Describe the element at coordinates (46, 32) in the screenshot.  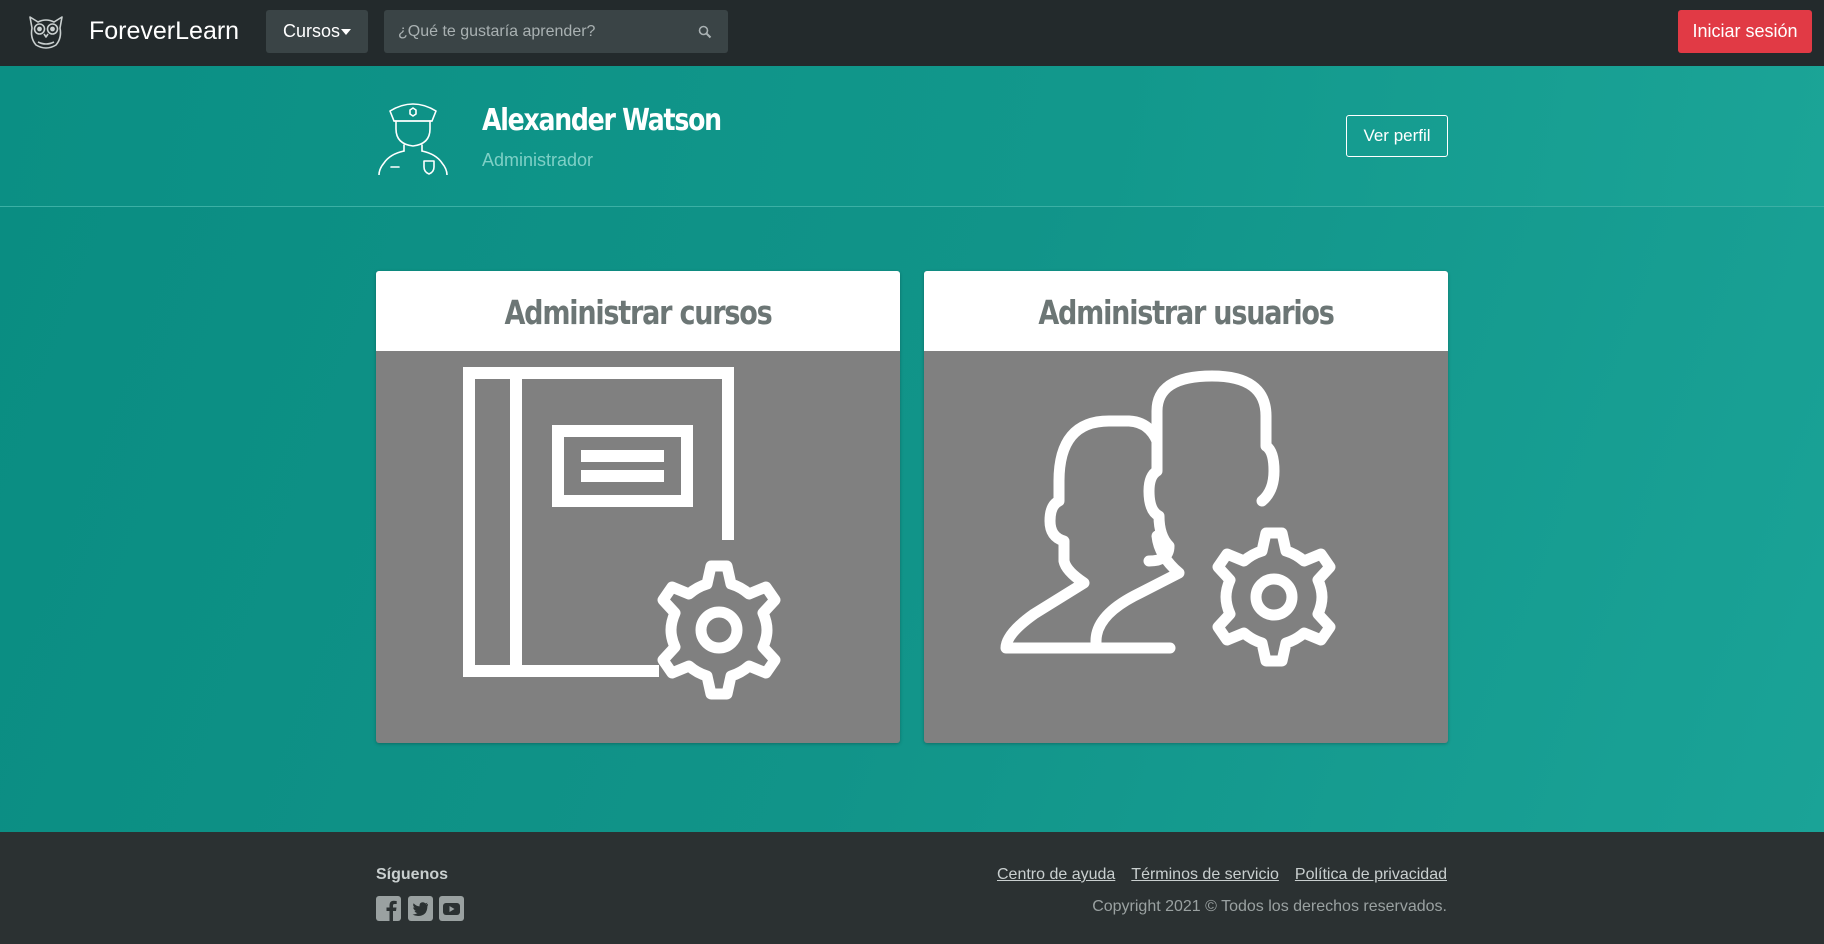
I see `owl-icon` at that location.